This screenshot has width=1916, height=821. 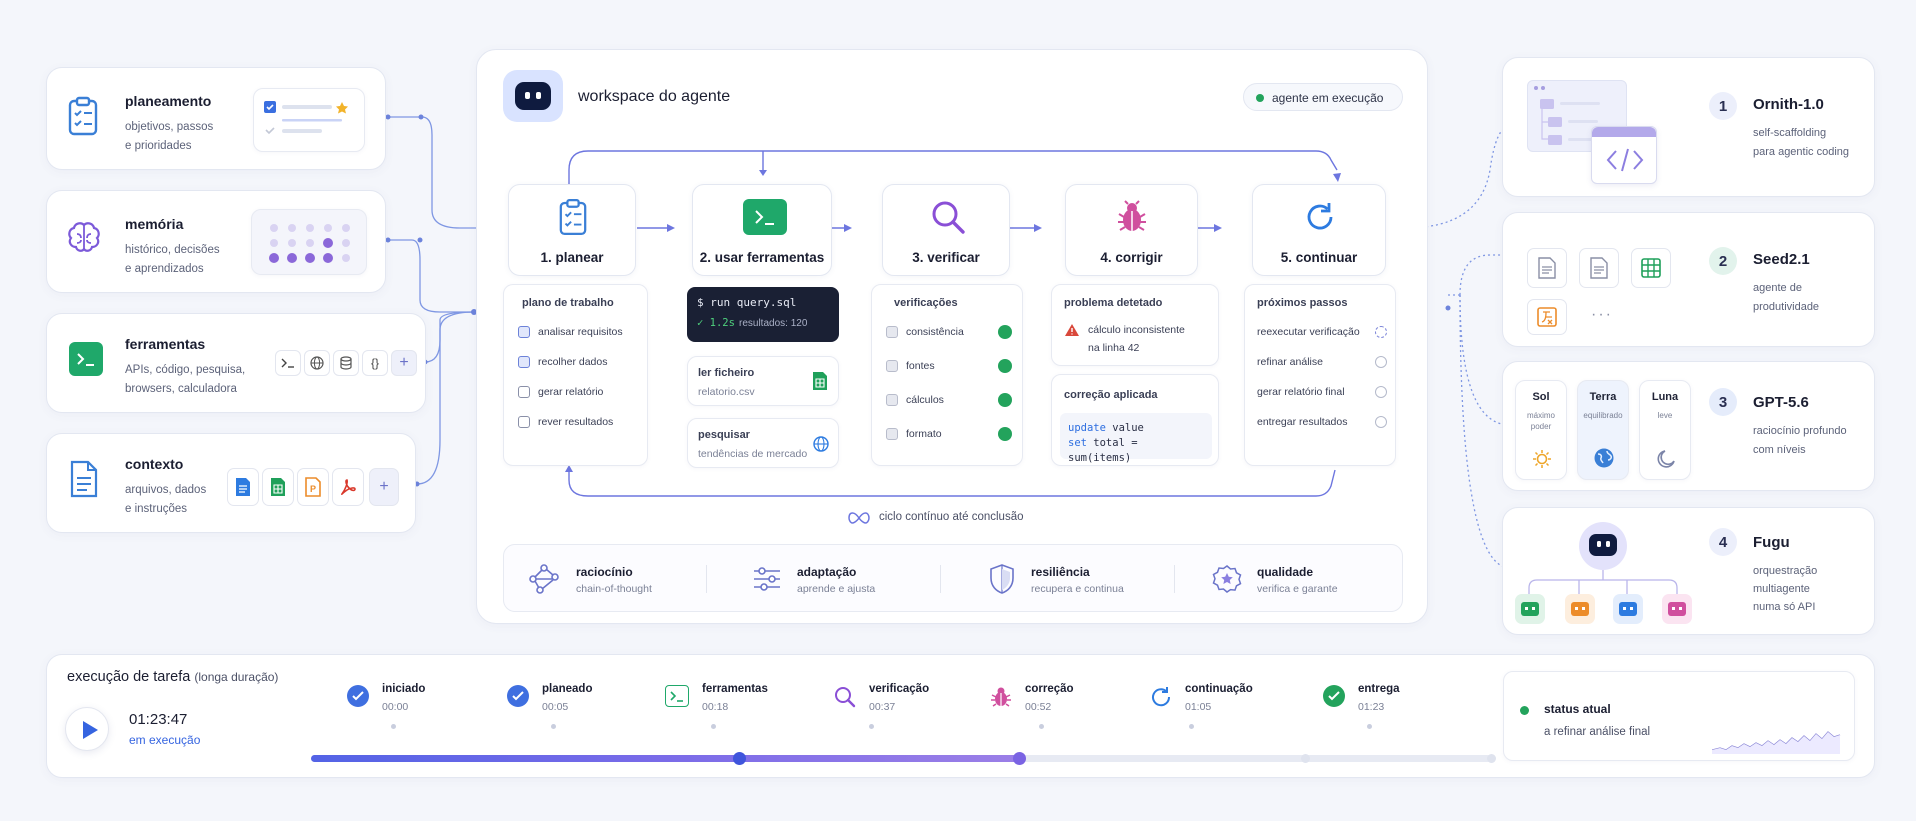 What do you see at coordinates (309, 242) in the screenshot?
I see `memory-dots-illustration` at bounding box center [309, 242].